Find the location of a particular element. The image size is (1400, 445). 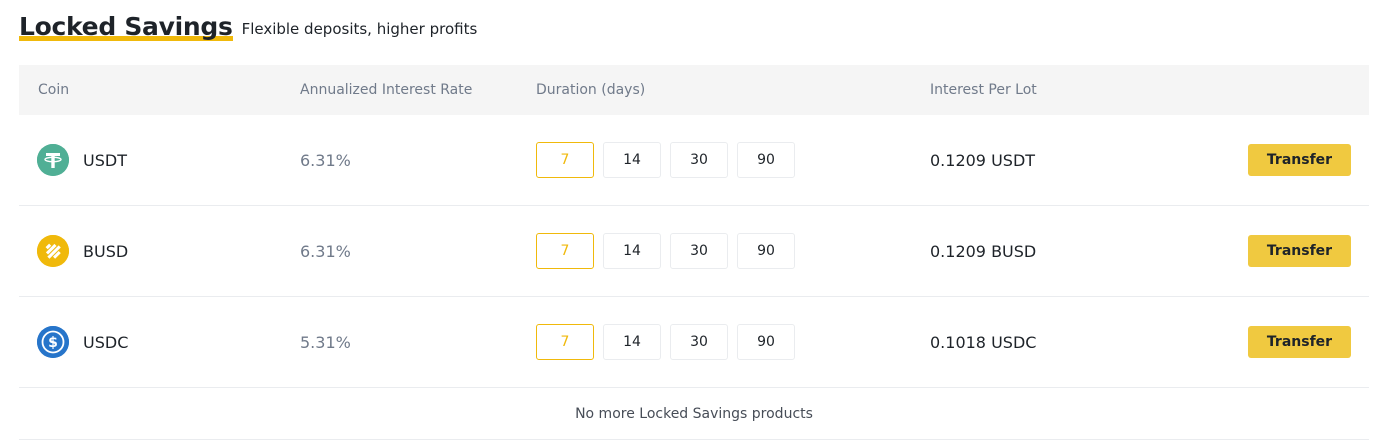

busd-icon is located at coordinates (53, 251).